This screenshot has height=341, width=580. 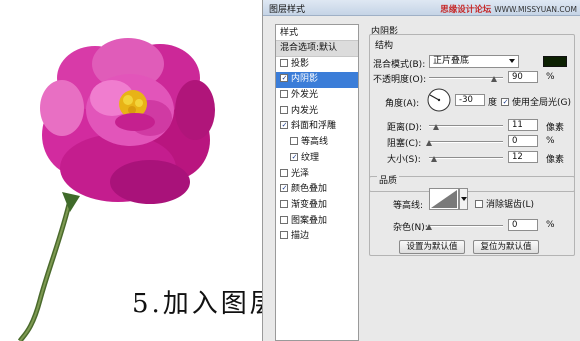 I want to click on noise-slider-thumb, so click(x=429, y=227).